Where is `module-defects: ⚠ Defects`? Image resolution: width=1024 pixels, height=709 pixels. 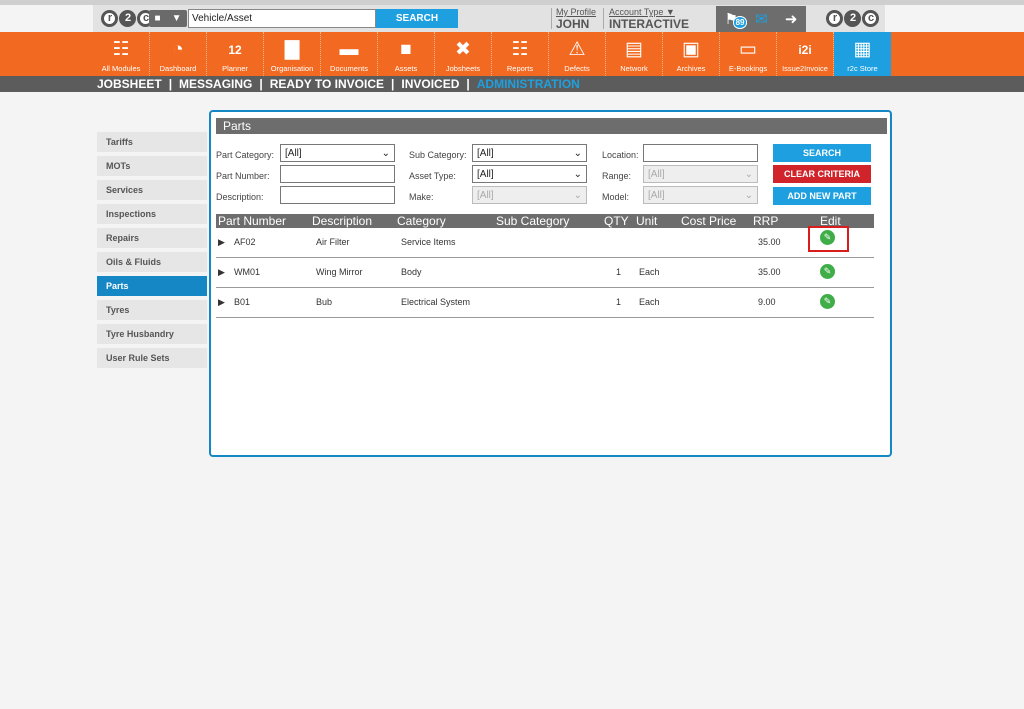
module-defects: ⚠ Defects is located at coordinates (577, 54).